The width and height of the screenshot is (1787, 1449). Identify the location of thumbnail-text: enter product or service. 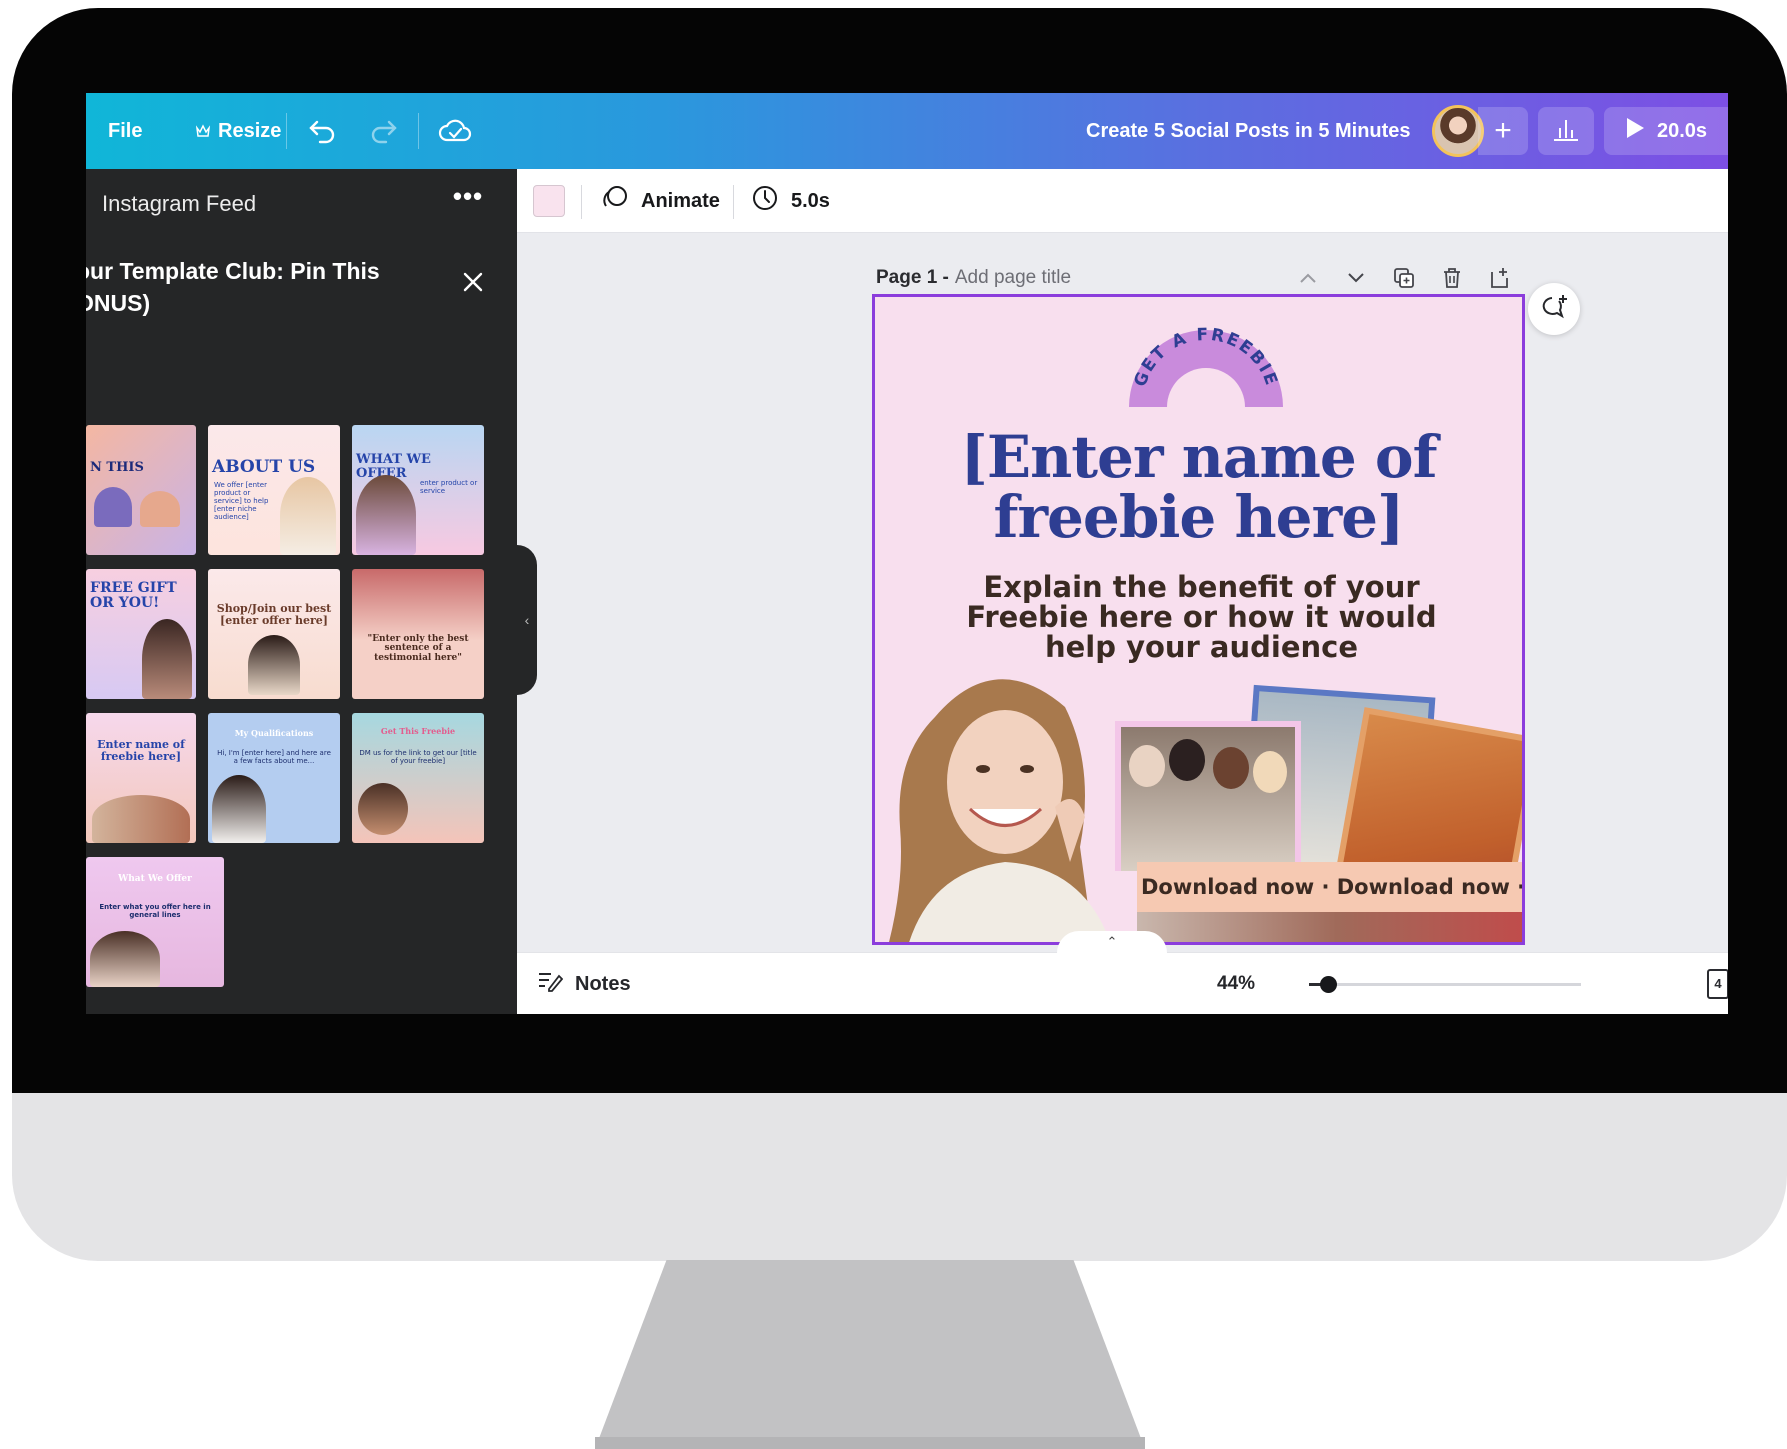
(449, 487).